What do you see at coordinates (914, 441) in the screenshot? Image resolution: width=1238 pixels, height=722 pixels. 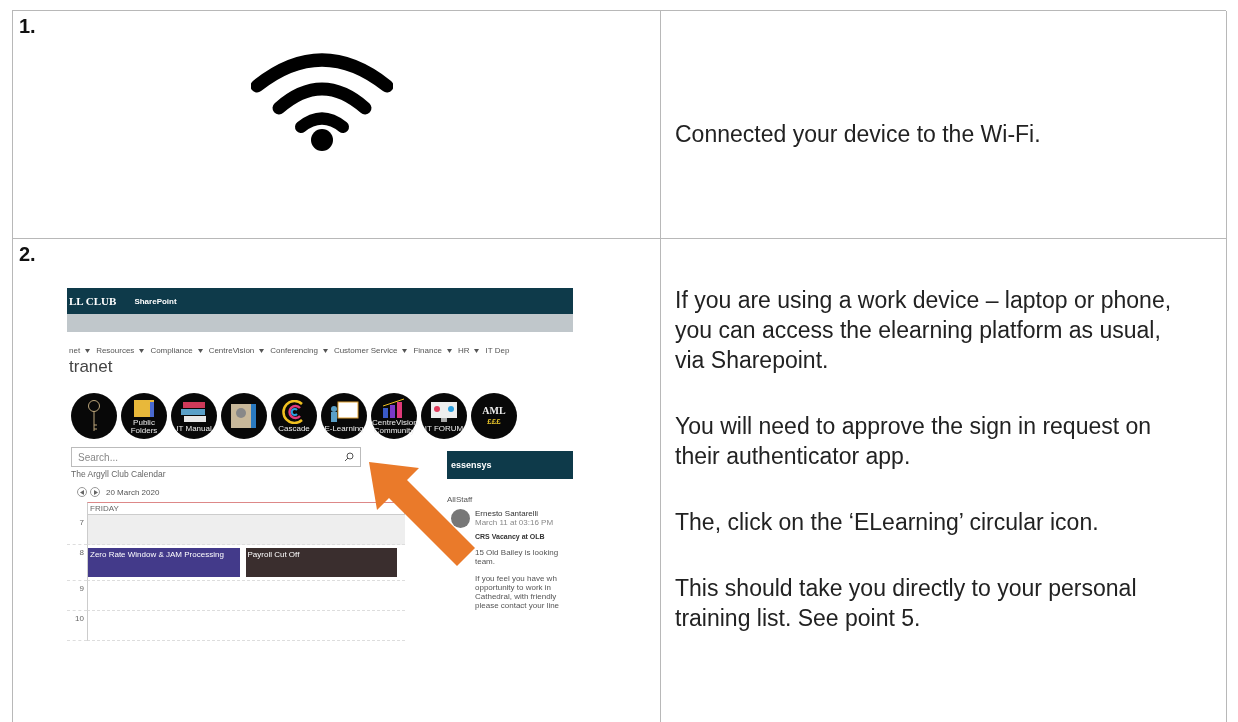 I see `instruction-text: You will need to approve the sign in request on their authenticator app.` at bounding box center [914, 441].